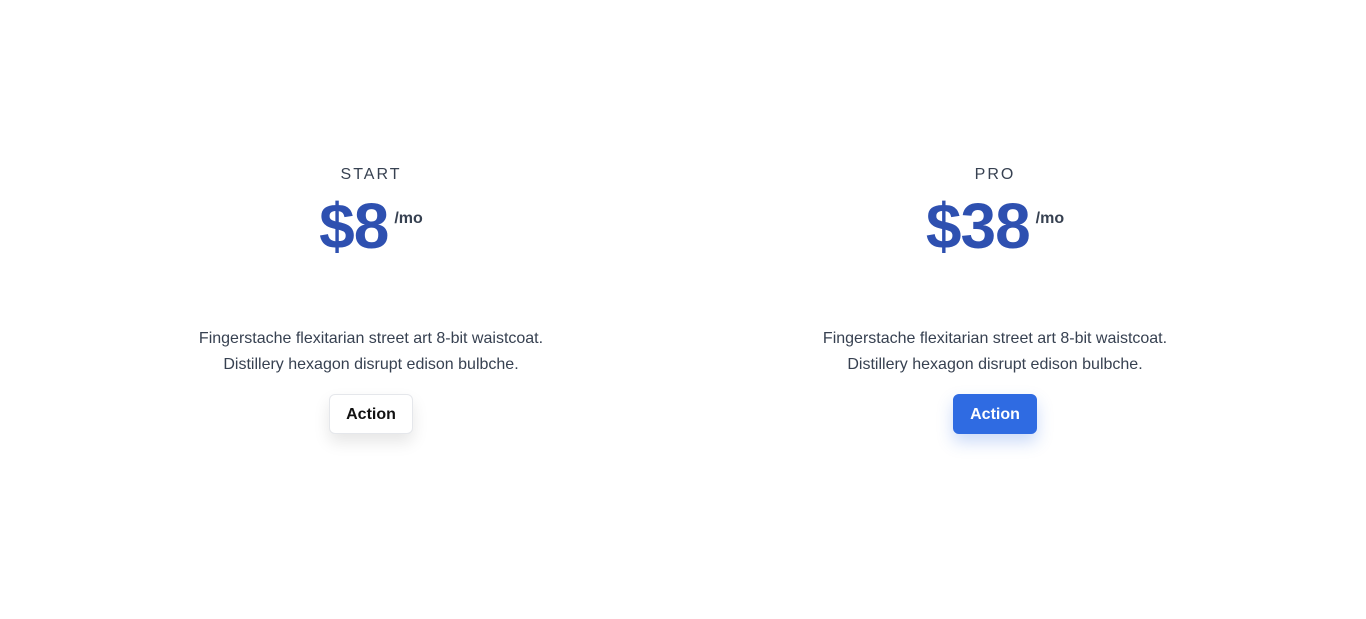 This screenshot has width=1366, height=619. Describe the element at coordinates (995, 174) in the screenshot. I see `plan-name: PRO` at that location.